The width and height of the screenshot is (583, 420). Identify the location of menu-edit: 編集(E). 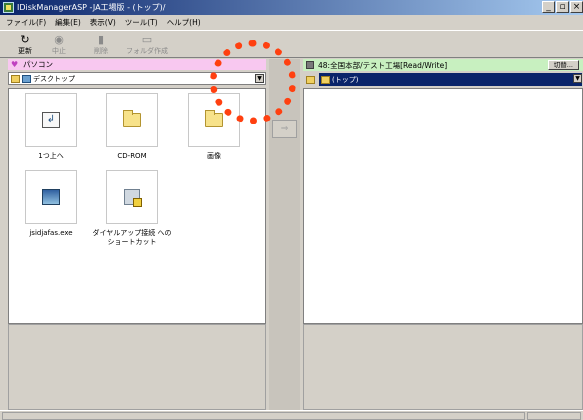
(68, 22).